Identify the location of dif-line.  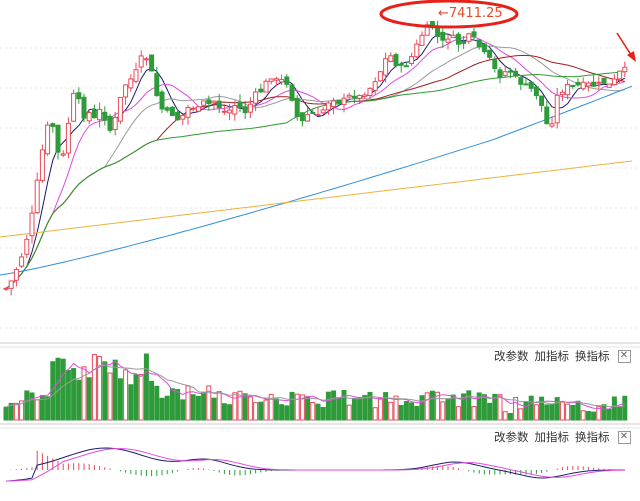
(315, 464).